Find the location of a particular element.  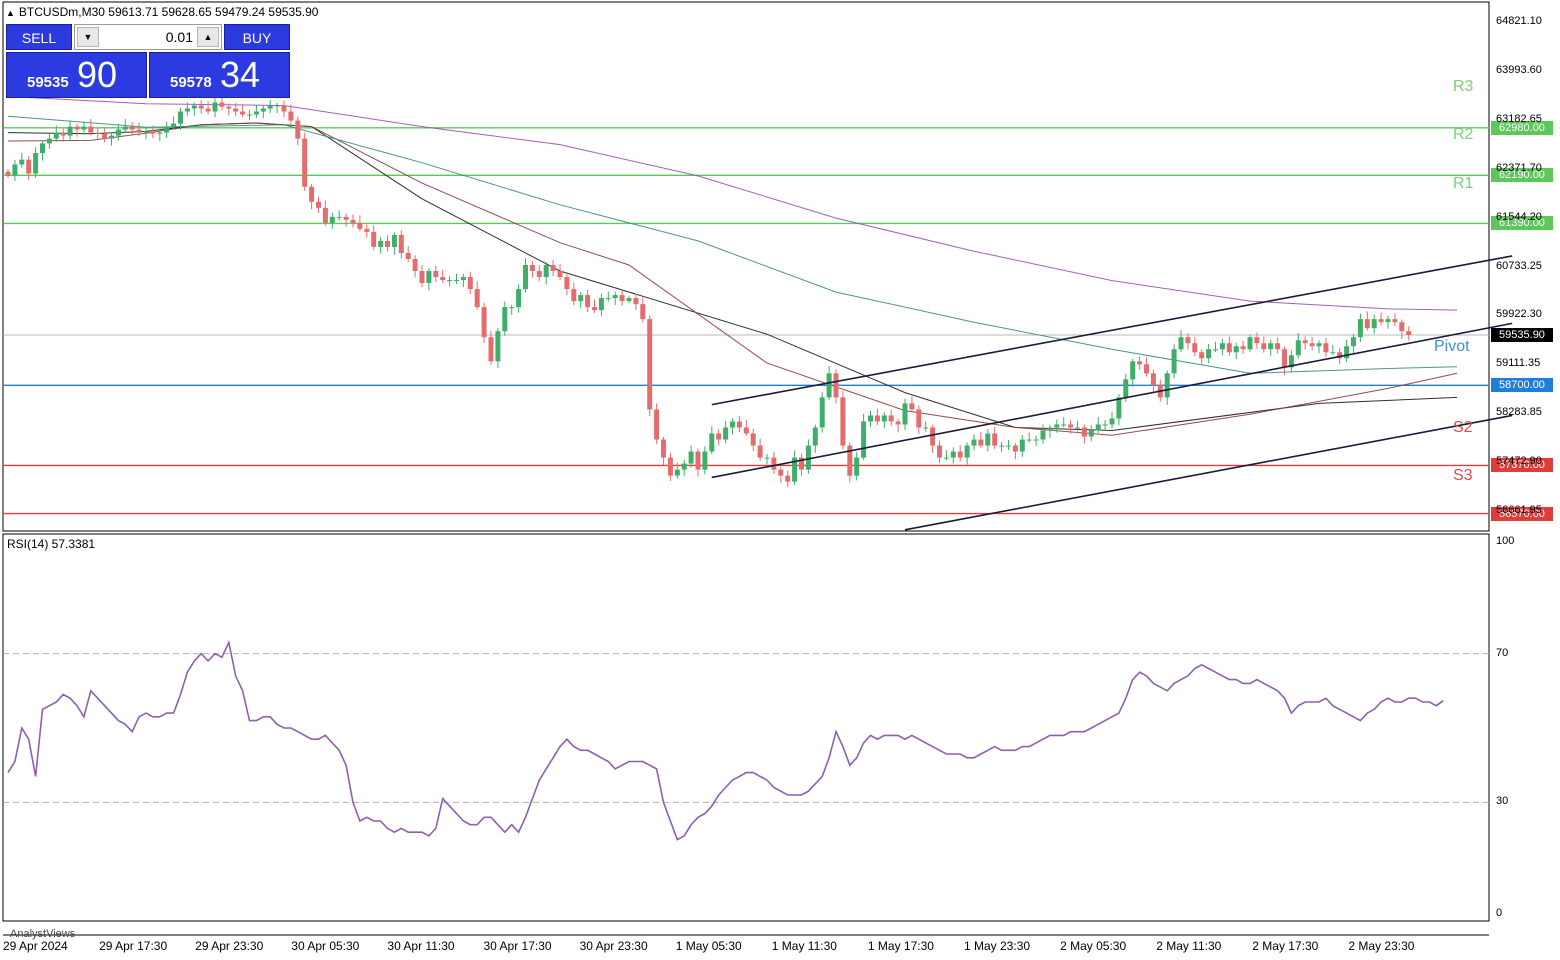

rsi-axis-tick: 100 is located at coordinates (1505, 541).